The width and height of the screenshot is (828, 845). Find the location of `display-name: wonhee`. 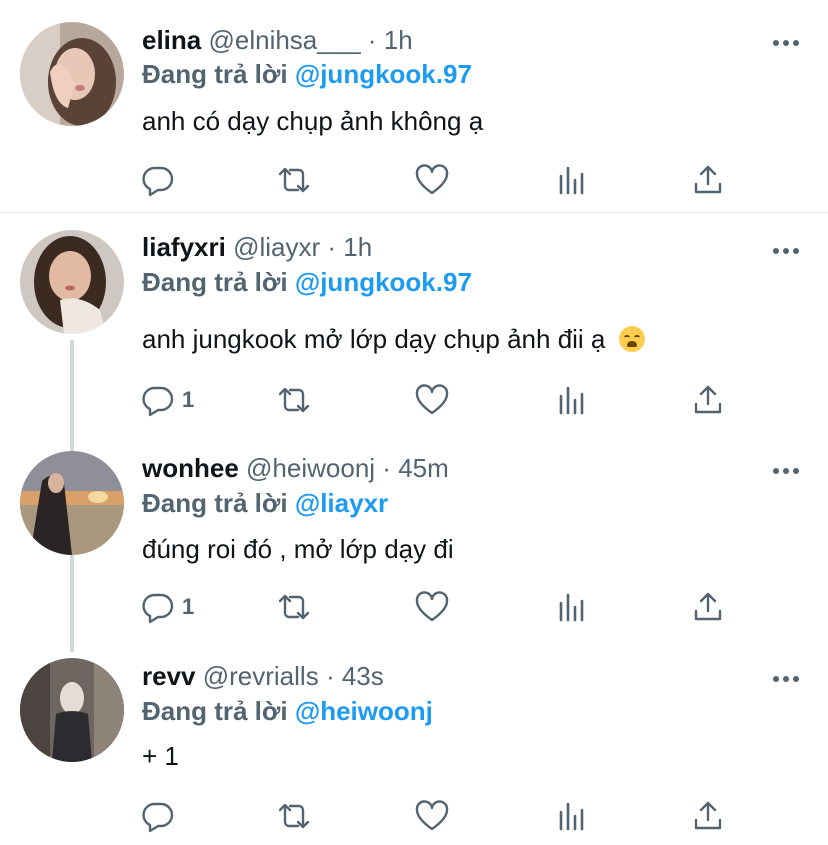

display-name: wonhee is located at coordinates (190, 468).